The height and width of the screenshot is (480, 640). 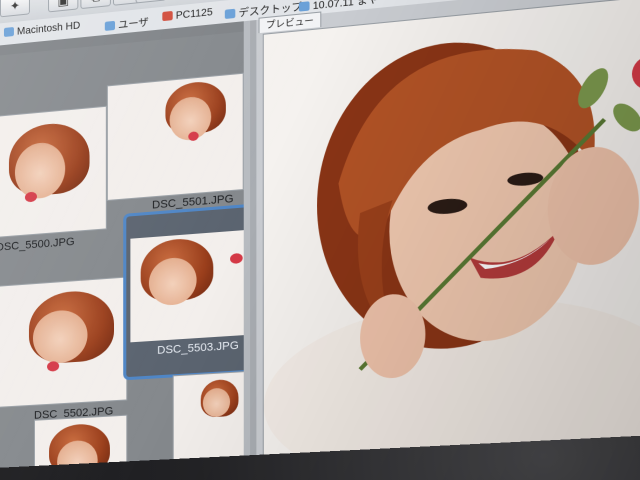 I want to click on copy-icon: ⧉, so click(x=95, y=5).